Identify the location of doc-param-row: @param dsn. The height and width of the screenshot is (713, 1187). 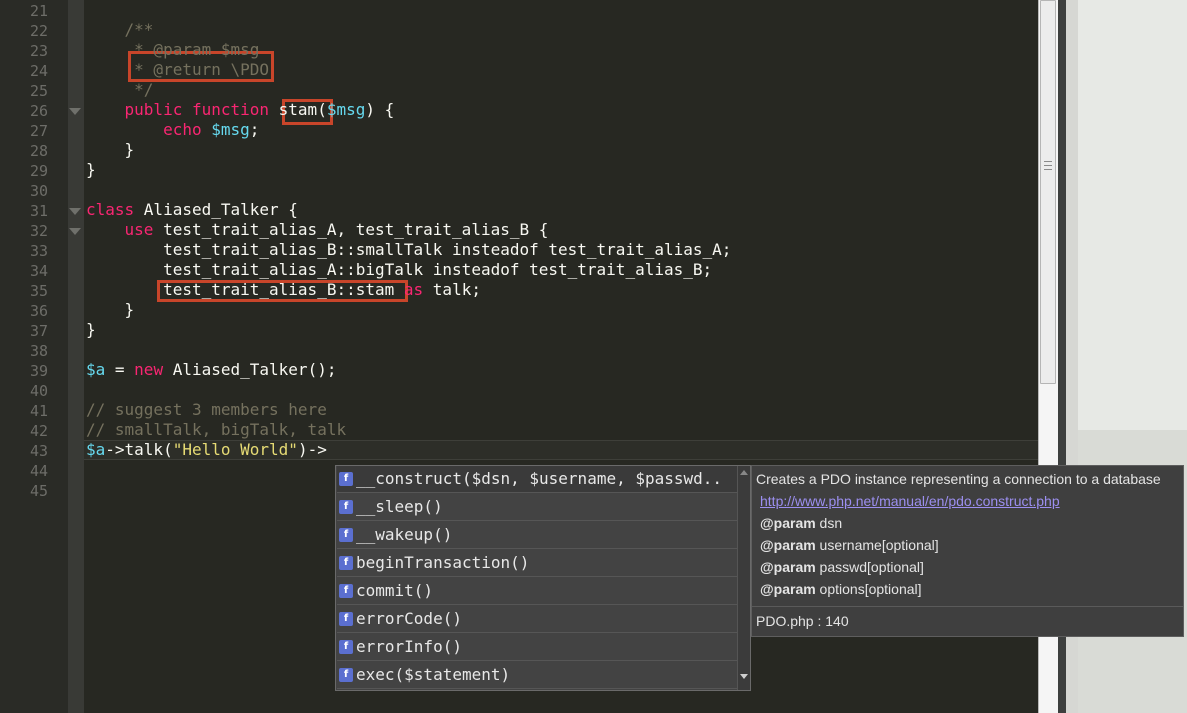
(801, 523).